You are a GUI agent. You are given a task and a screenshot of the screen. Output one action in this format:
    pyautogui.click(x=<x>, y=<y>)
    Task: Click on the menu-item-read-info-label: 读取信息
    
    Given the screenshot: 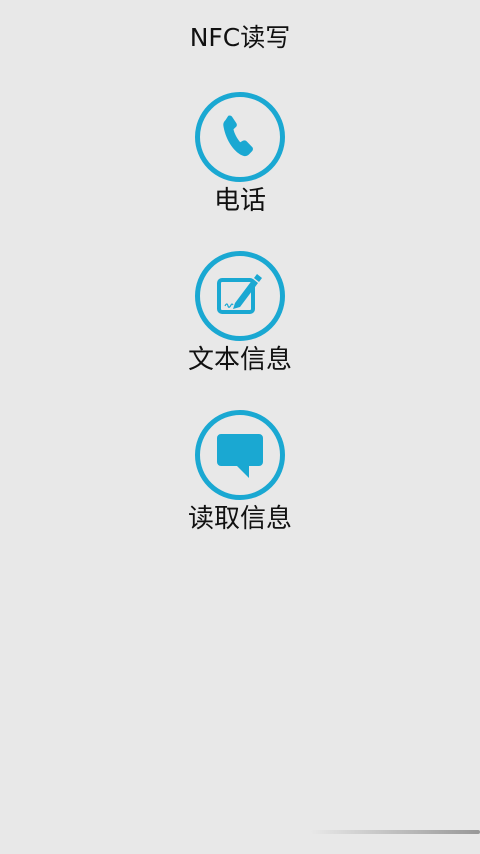 What is the action you would take?
    pyautogui.click(x=239, y=519)
    